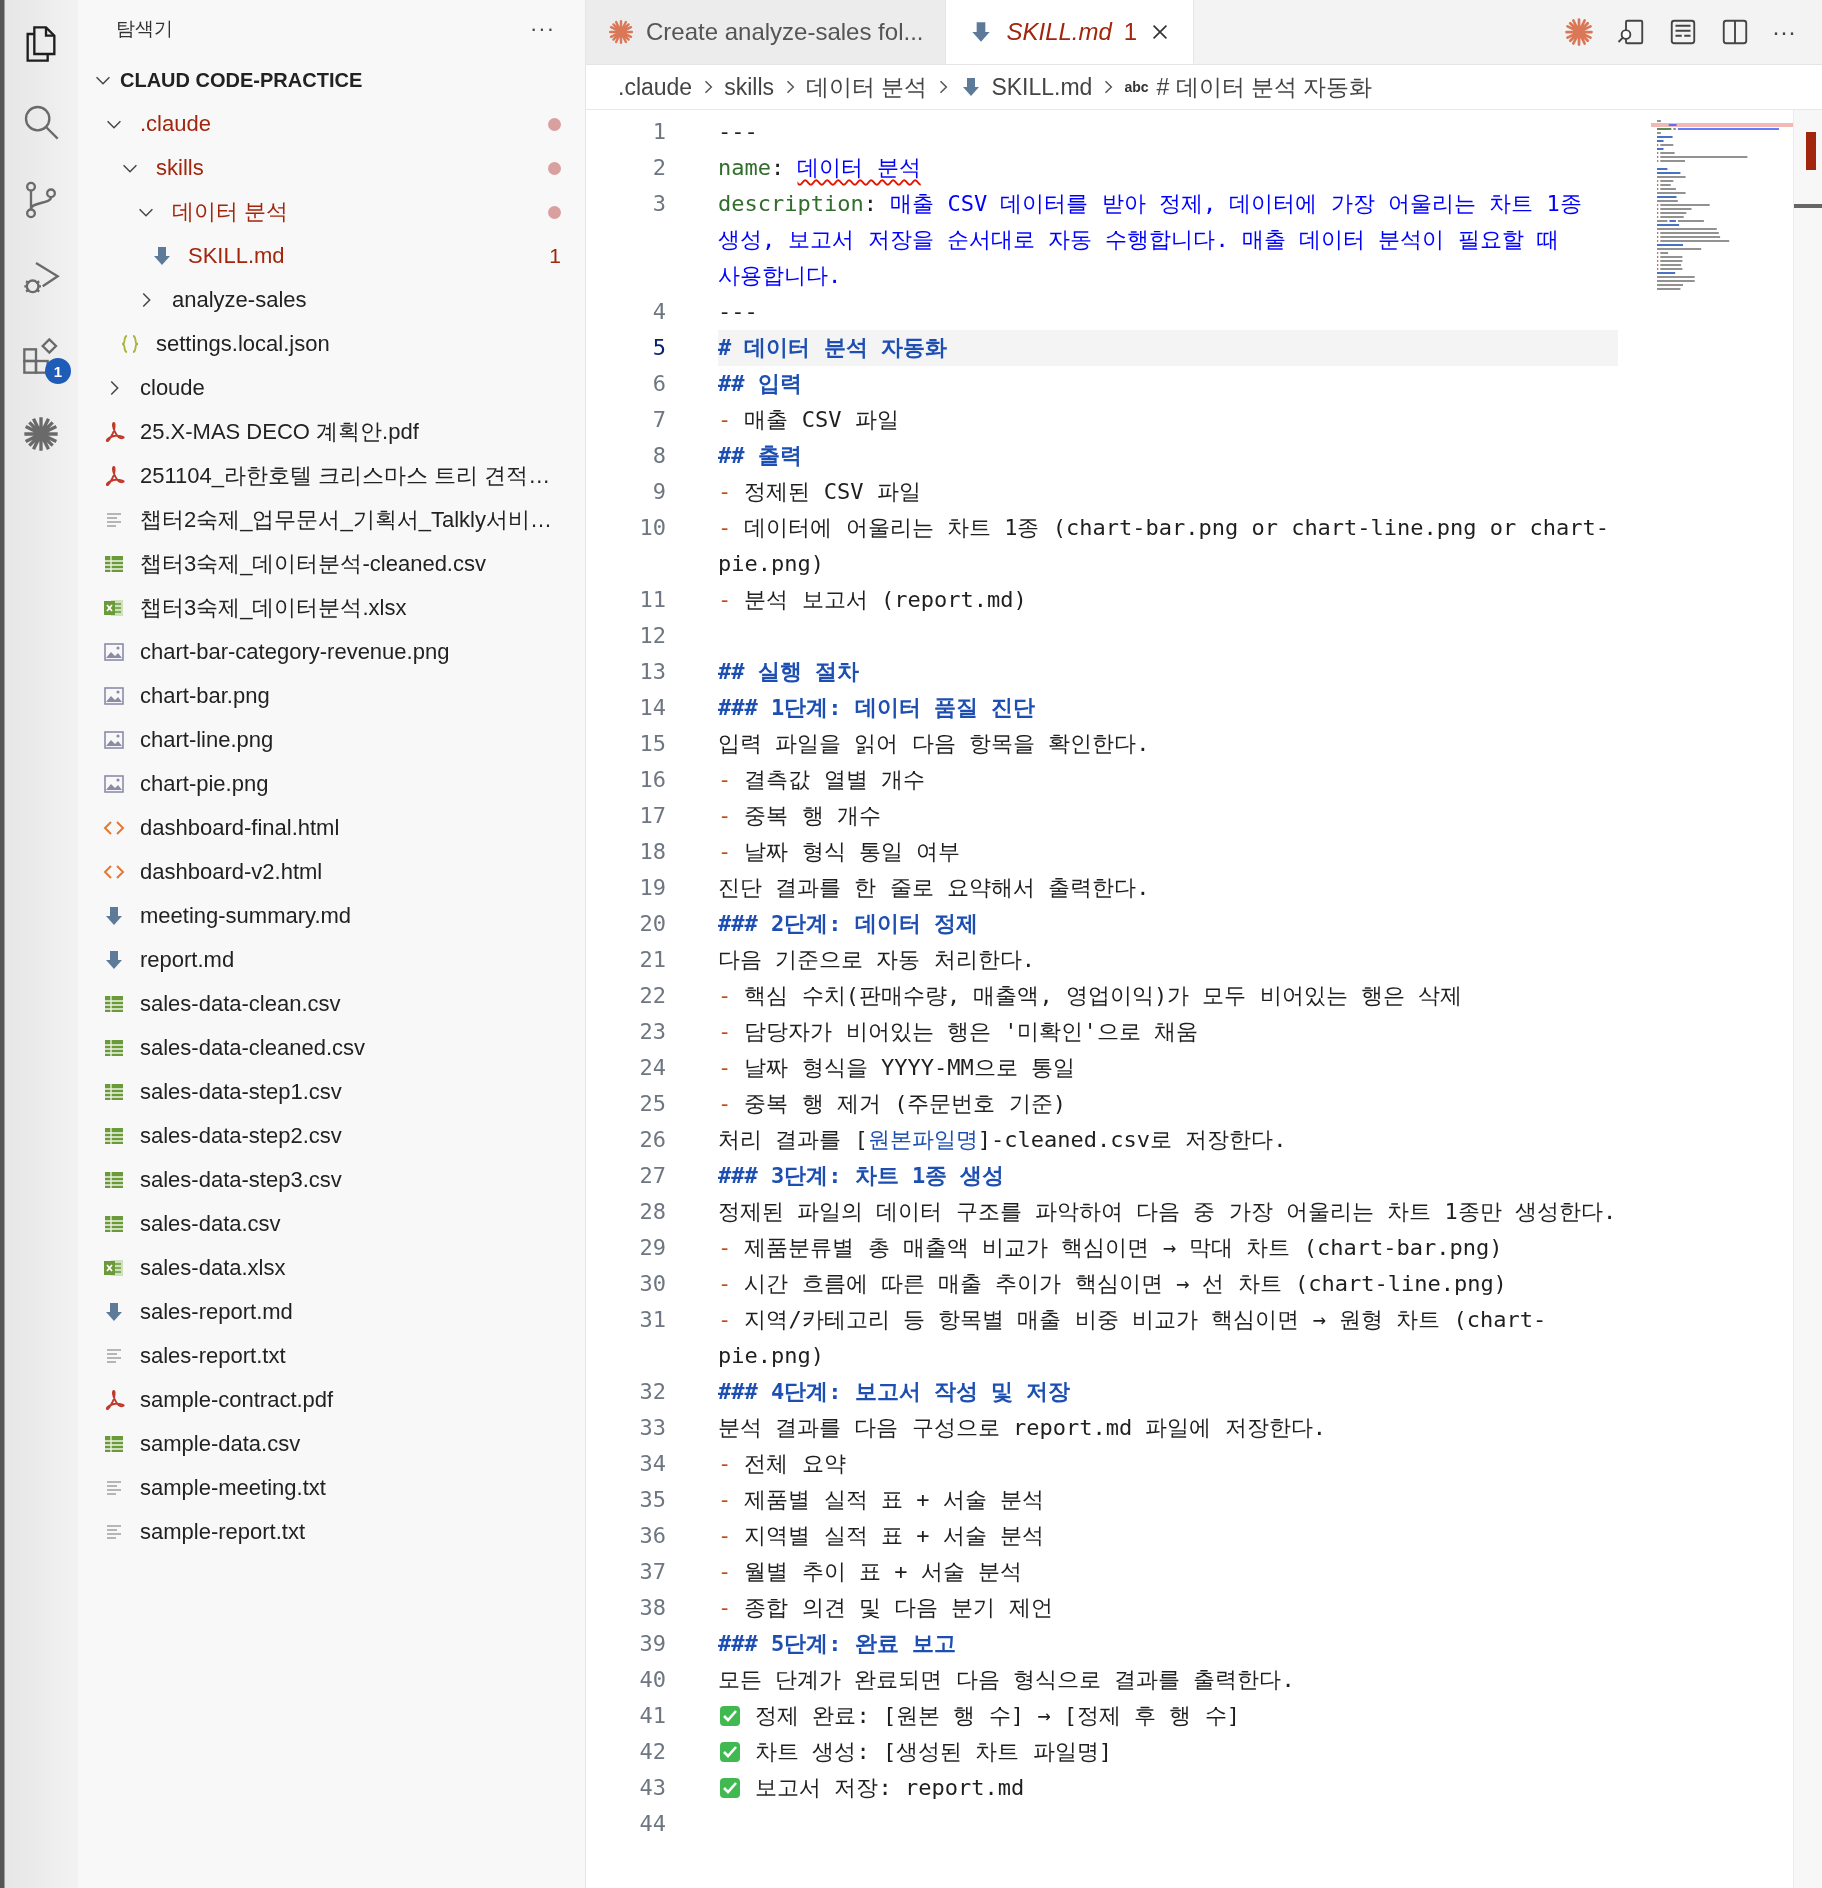  Describe the element at coordinates (652, 1284) in the screenshot. I see `line-number: 30` at that location.